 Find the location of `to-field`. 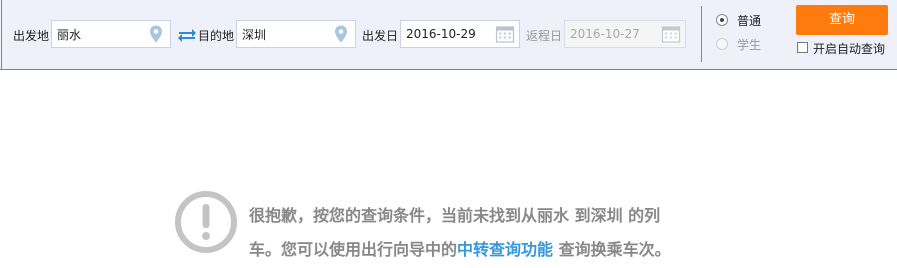

to-field is located at coordinates (296, 34).